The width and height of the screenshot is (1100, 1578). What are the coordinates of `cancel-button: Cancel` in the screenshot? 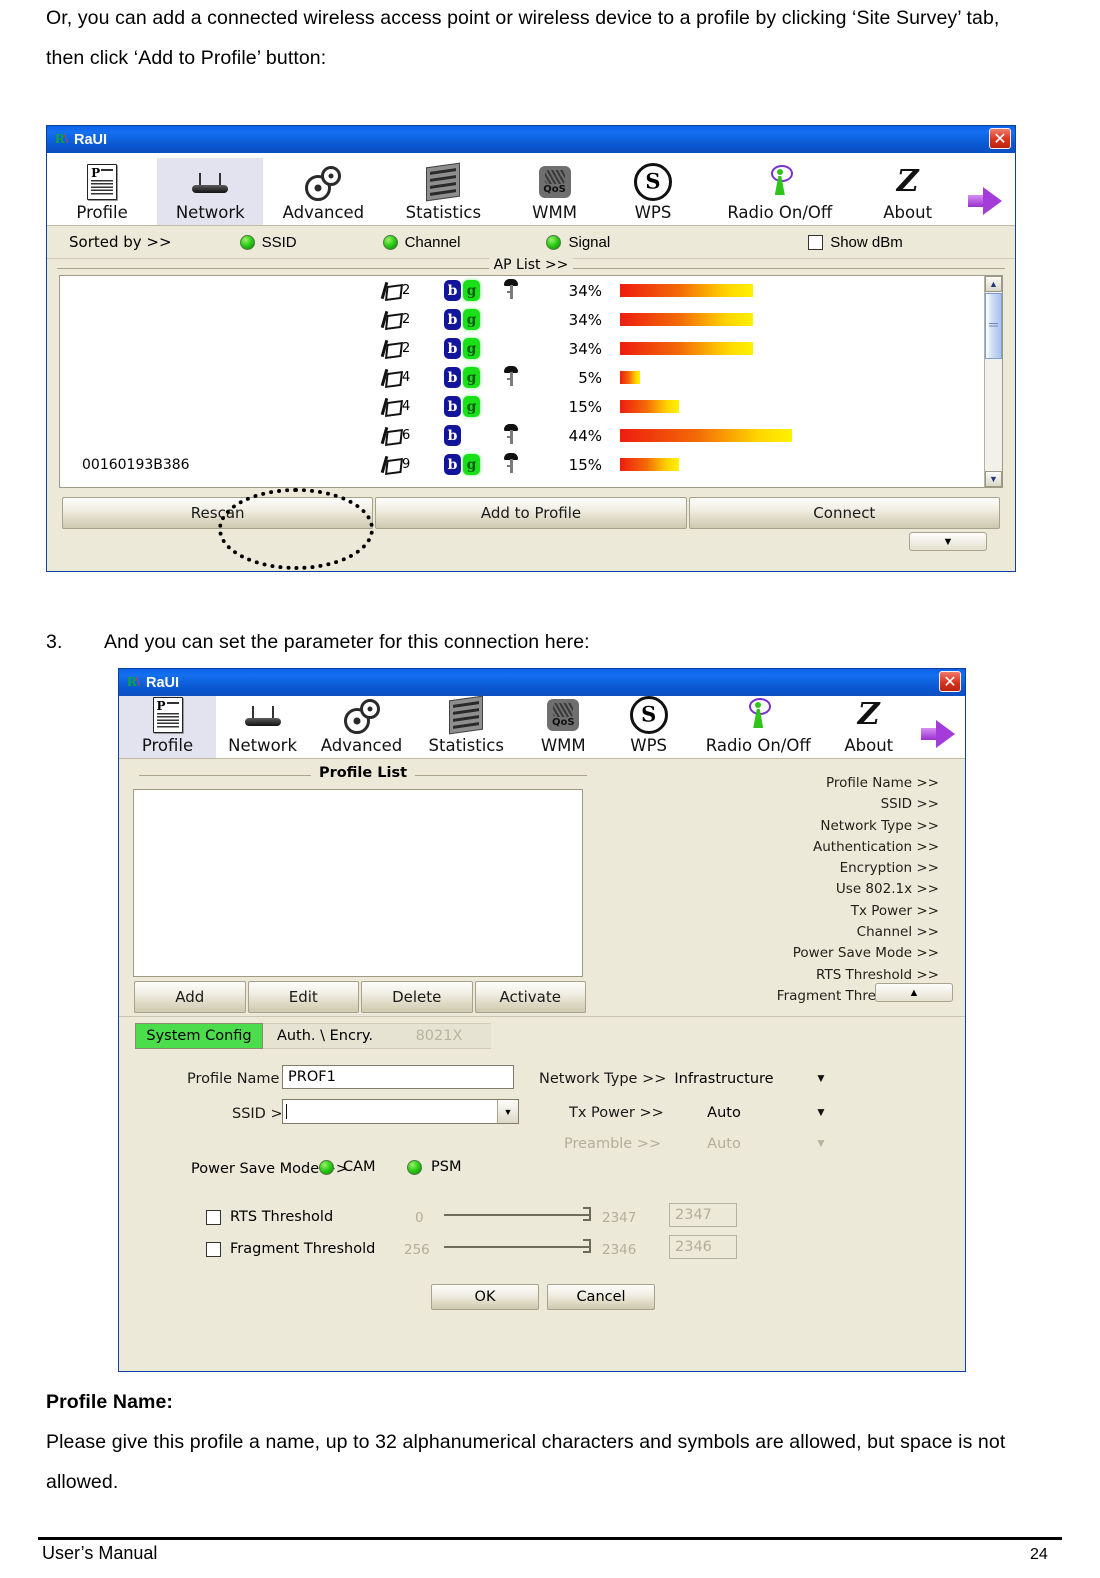 It's located at (601, 1297).